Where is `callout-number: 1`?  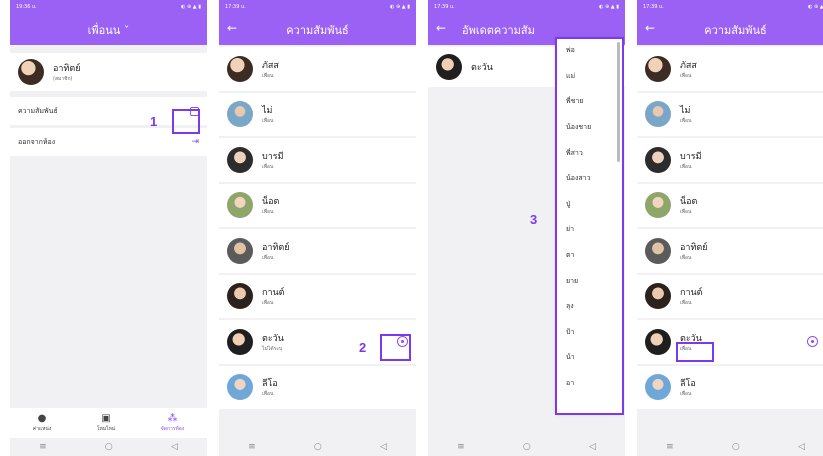
callout-number: 1 is located at coordinates (154, 121).